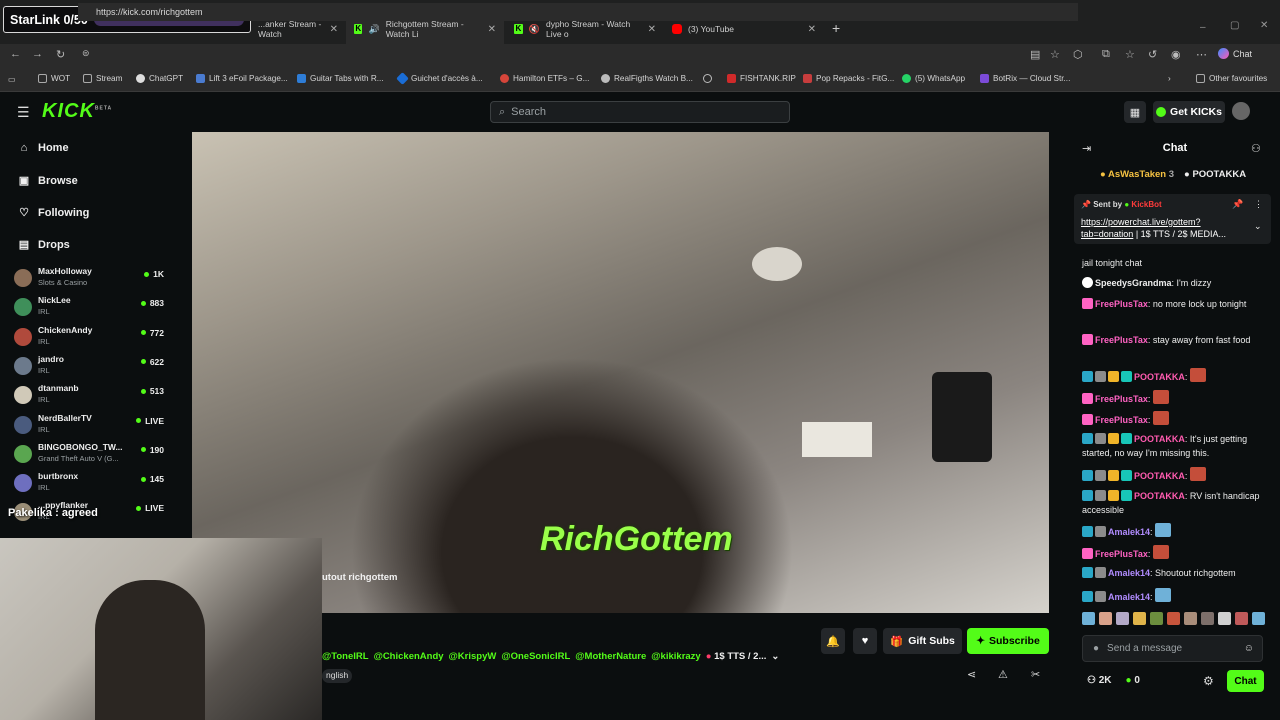 This screenshot has height=720, width=1280. What do you see at coordinates (1176, 54) in the screenshot?
I see `profile-icon: ◉` at bounding box center [1176, 54].